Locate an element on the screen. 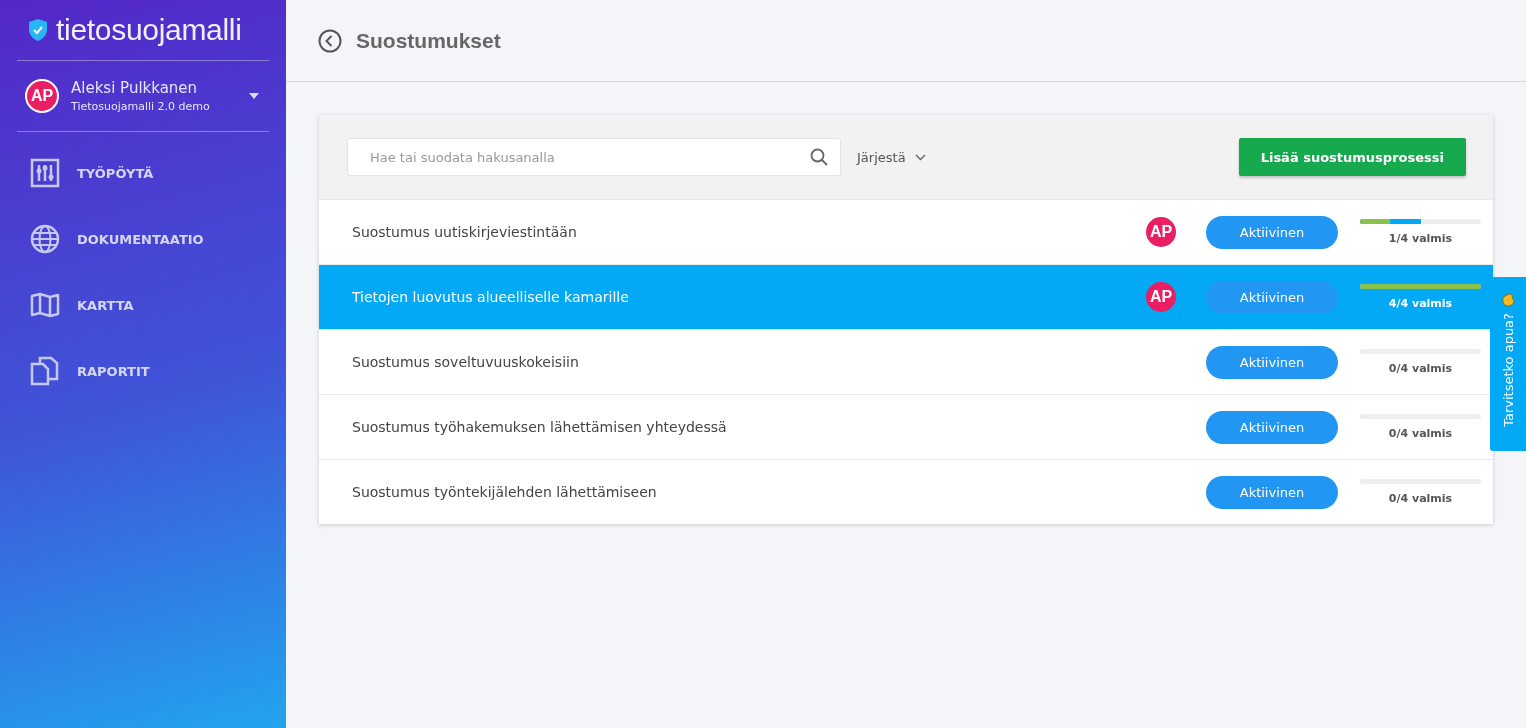  list-row: Tietojen luovutus alueelliselle kamarille AP Aktiivinen 4/4 valmis is located at coordinates (906, 296).